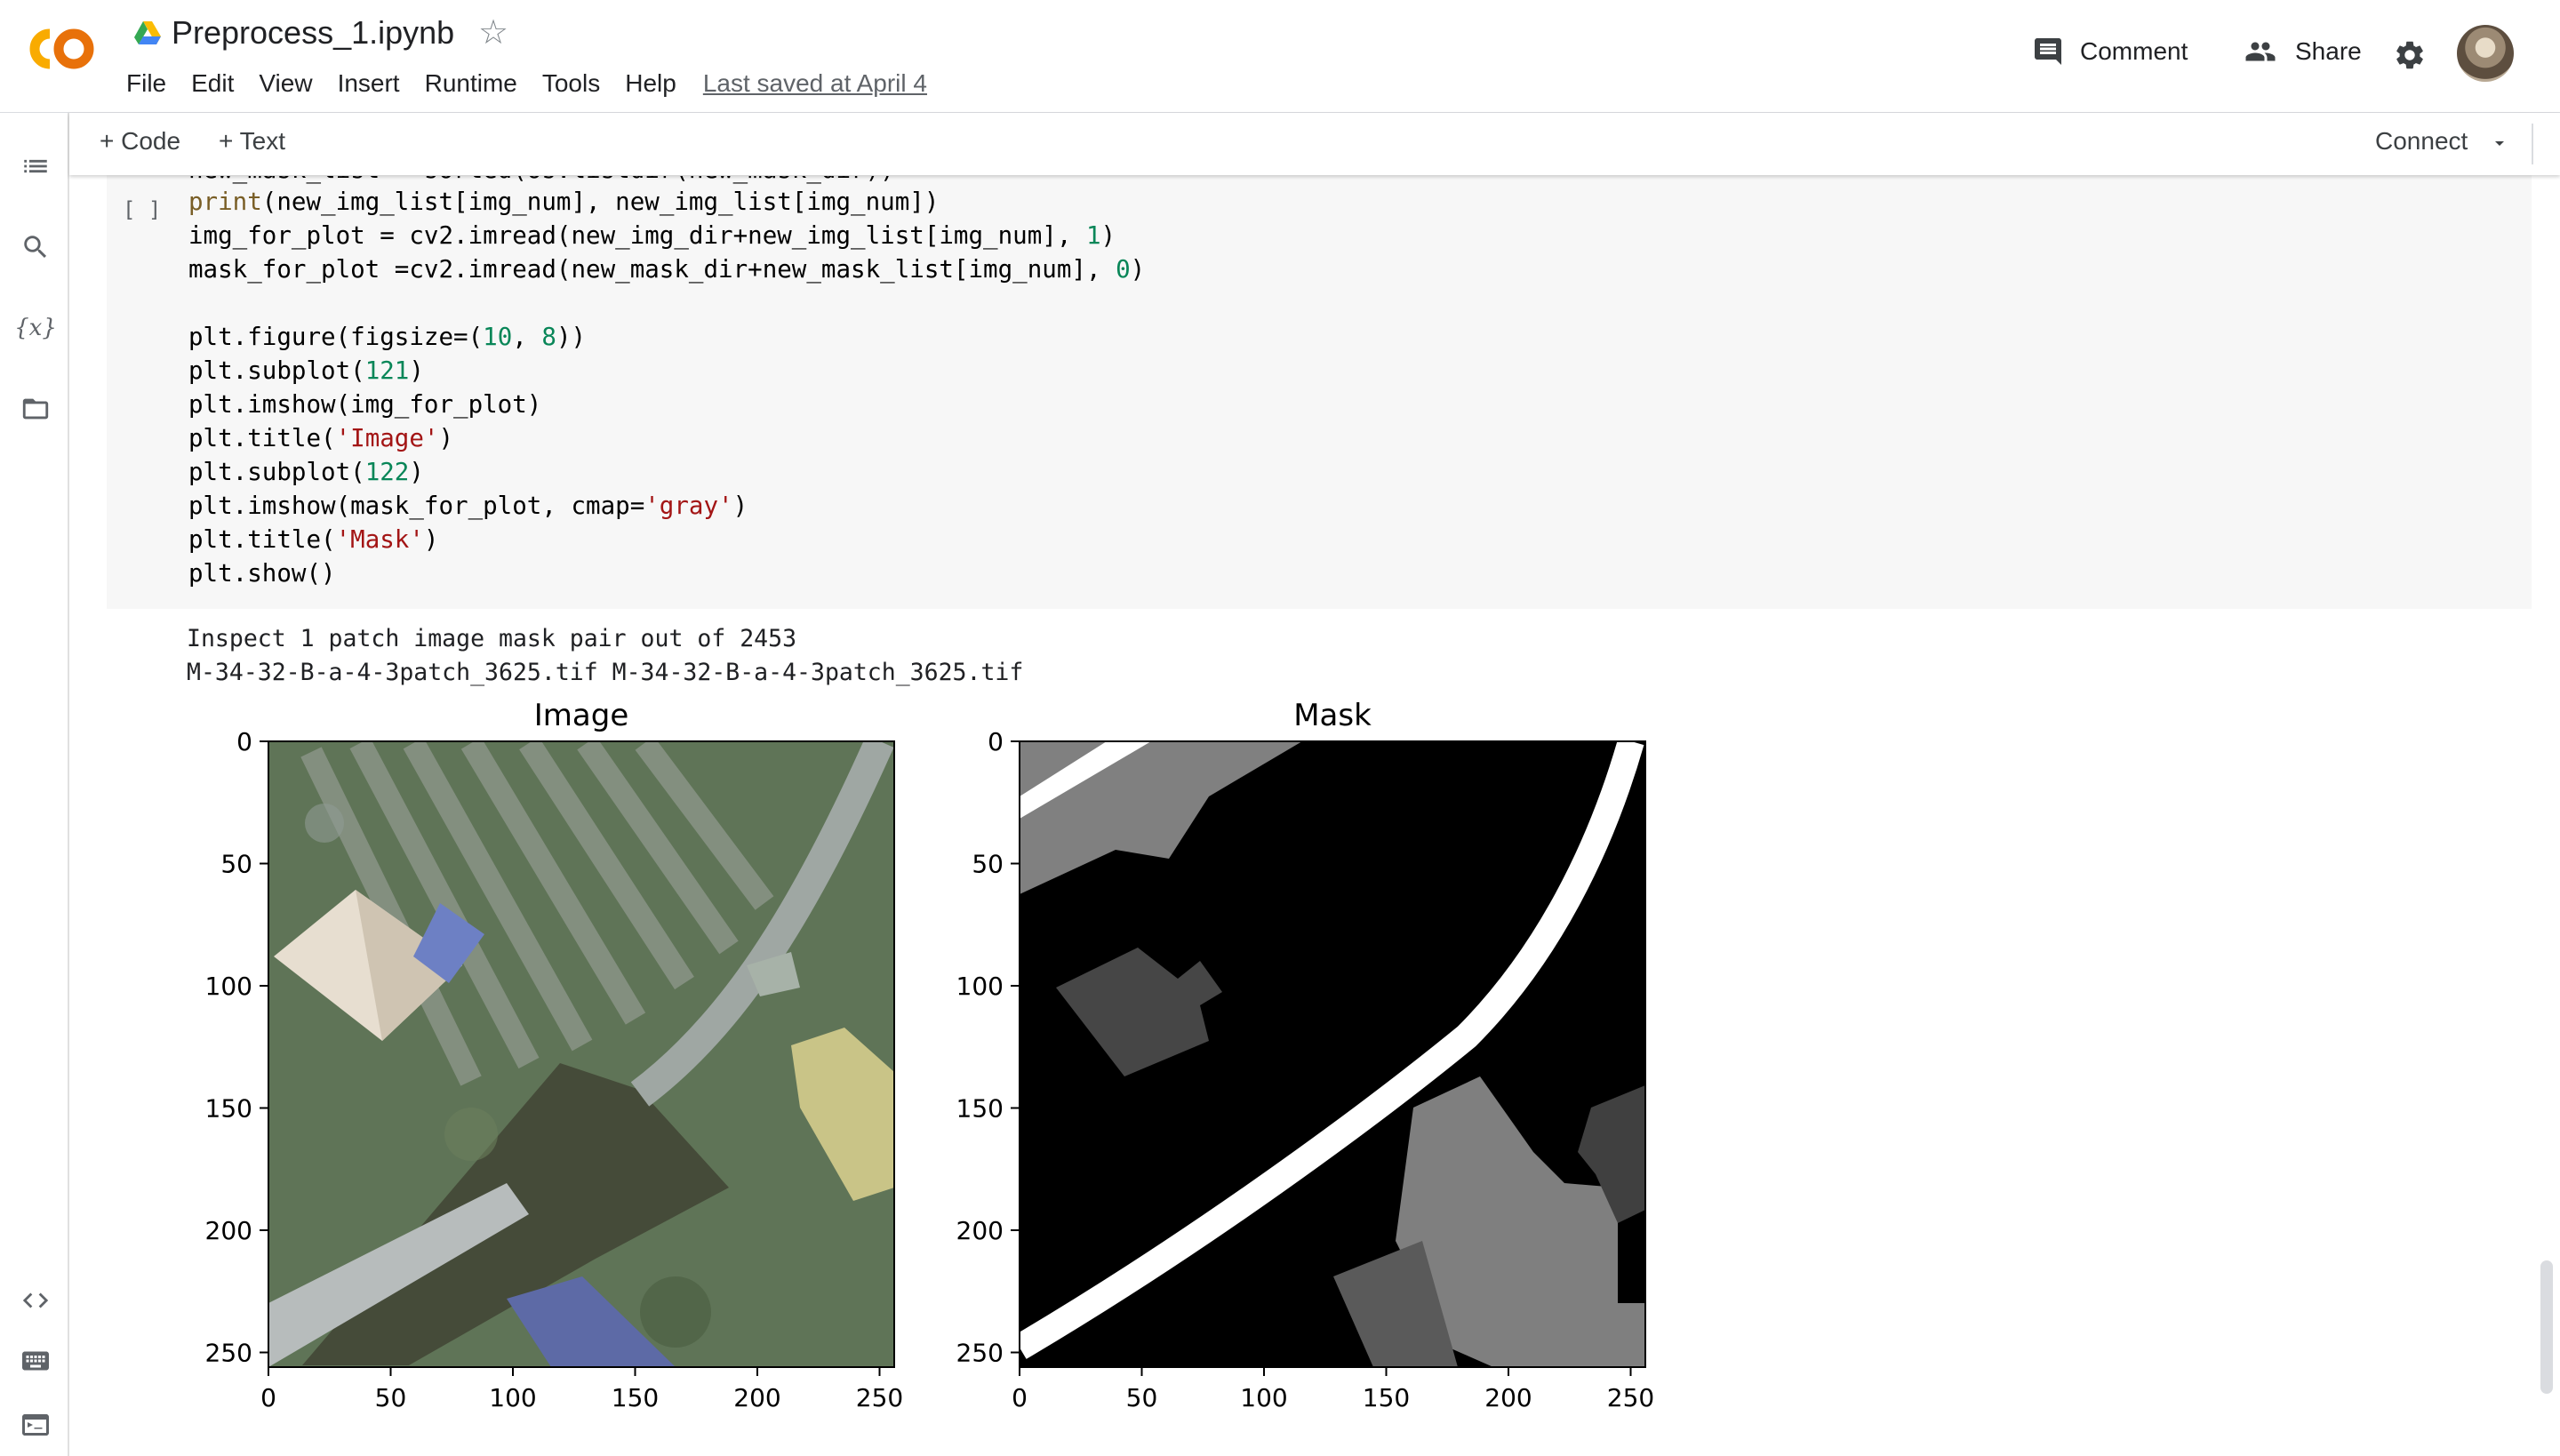 The height and width of the screenshot is (1456, 2560). I want to click on terminal-icon, so click(35, 1425).